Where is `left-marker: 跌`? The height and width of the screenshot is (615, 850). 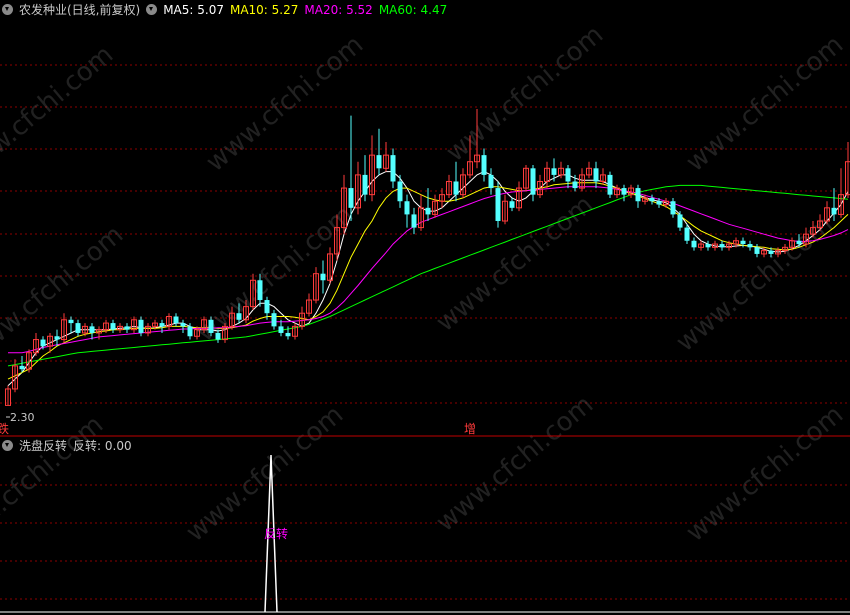
left-marker: 跌 is located at coordinates (4, 428).